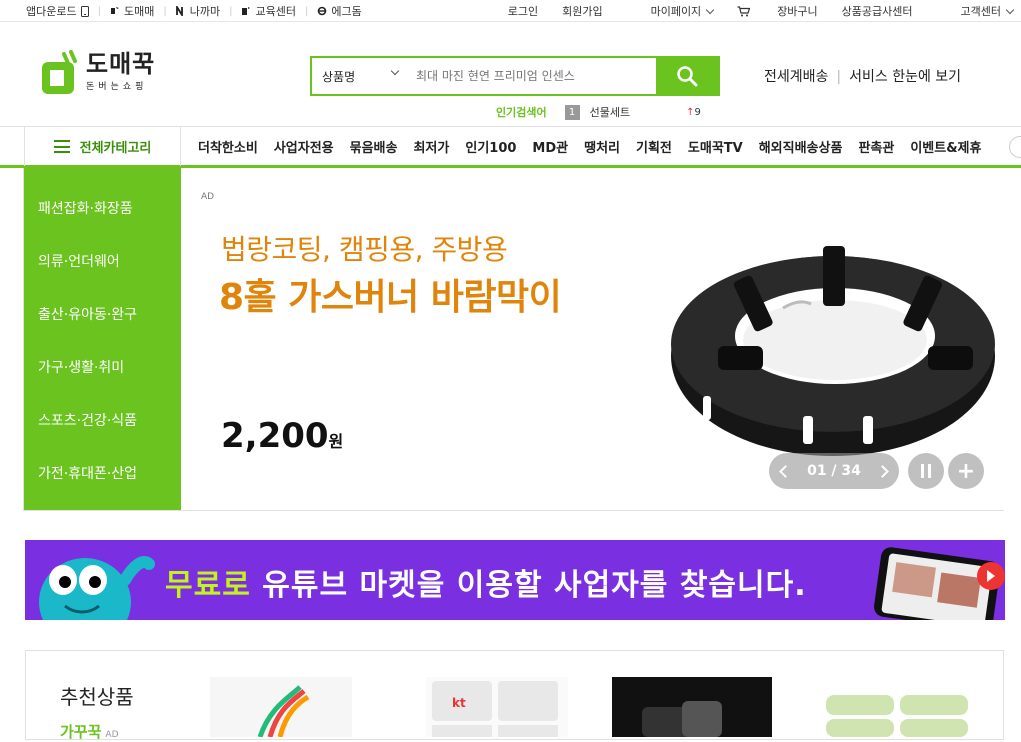  I want to click on site-logo: 도매꾹 돈버는쇼핑, so click(97, 74).